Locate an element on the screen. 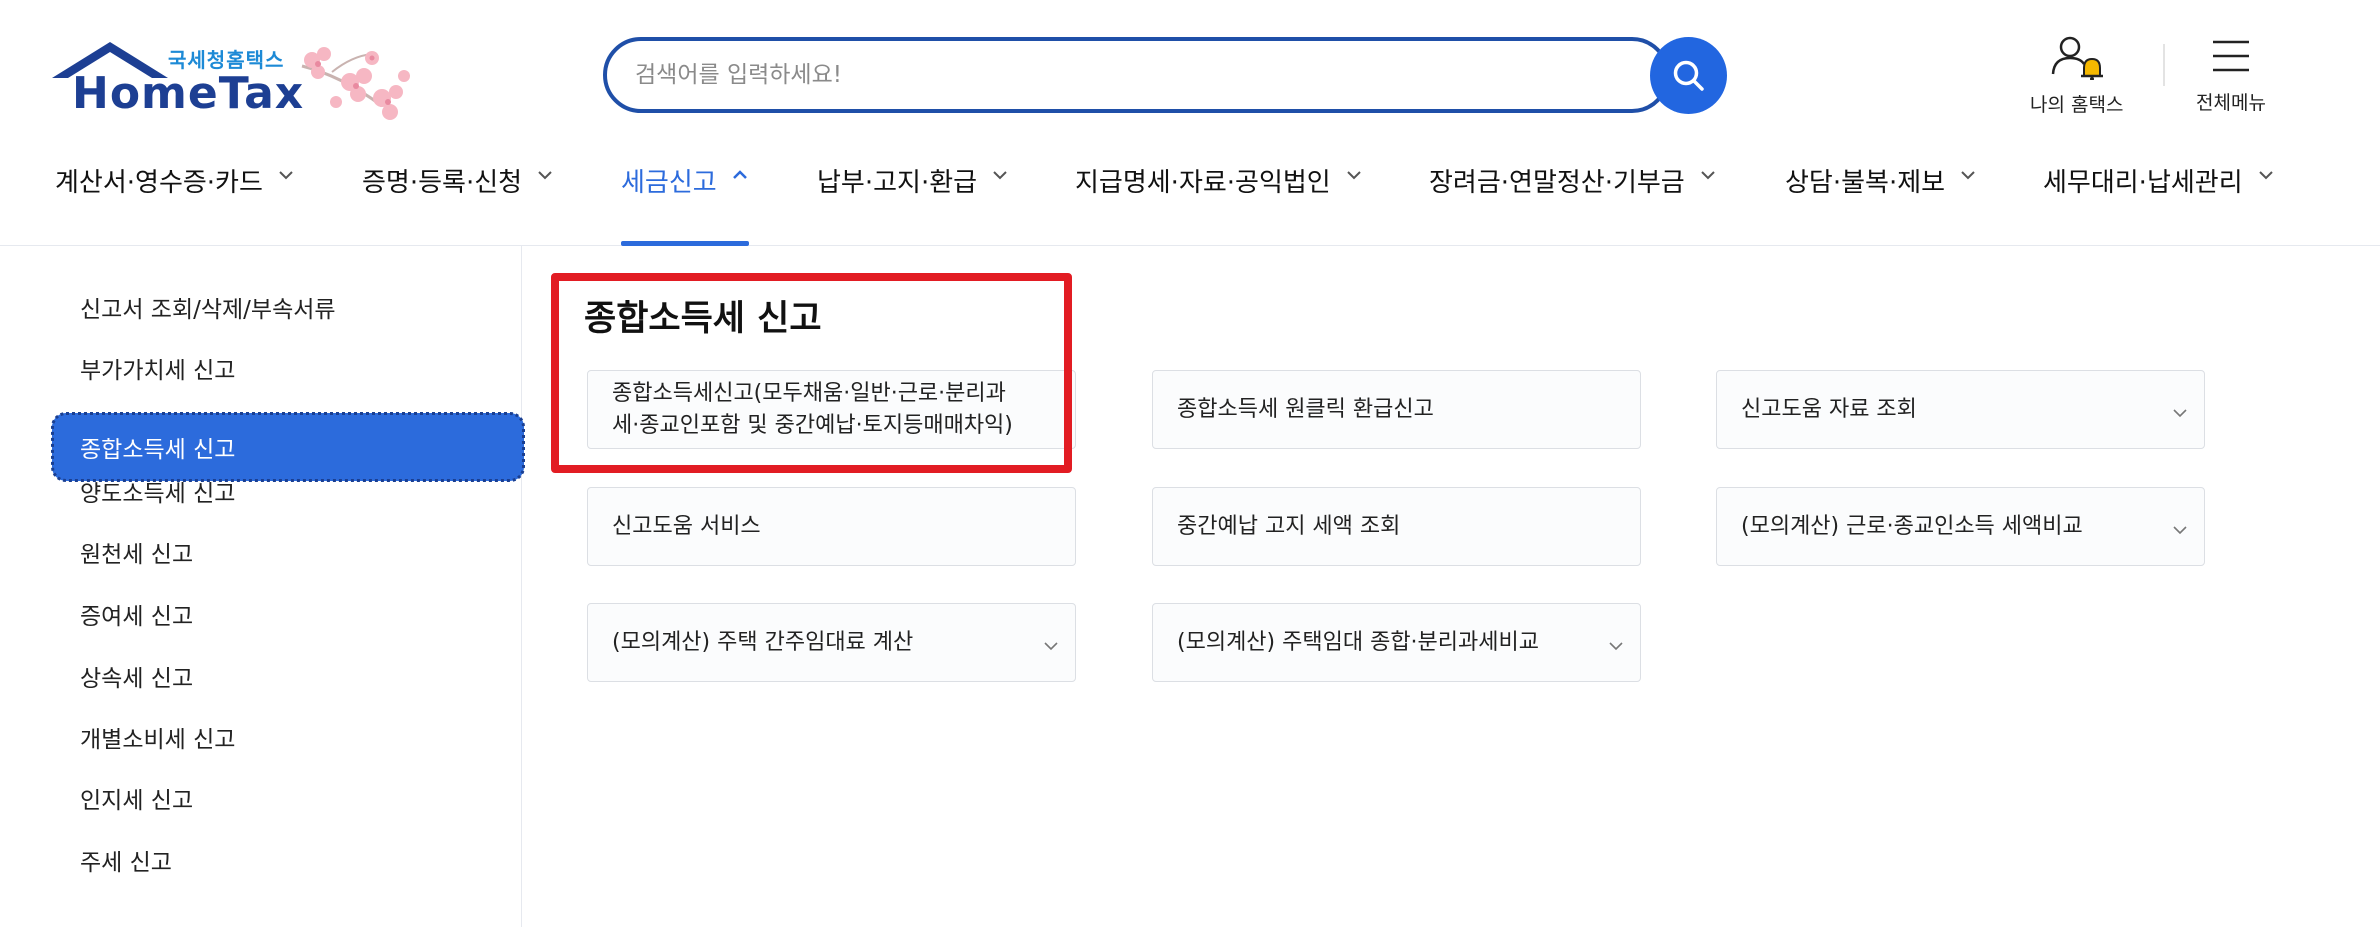  sidebar-item-liquor: 주세 신고 is located at coordinates (288, 860).